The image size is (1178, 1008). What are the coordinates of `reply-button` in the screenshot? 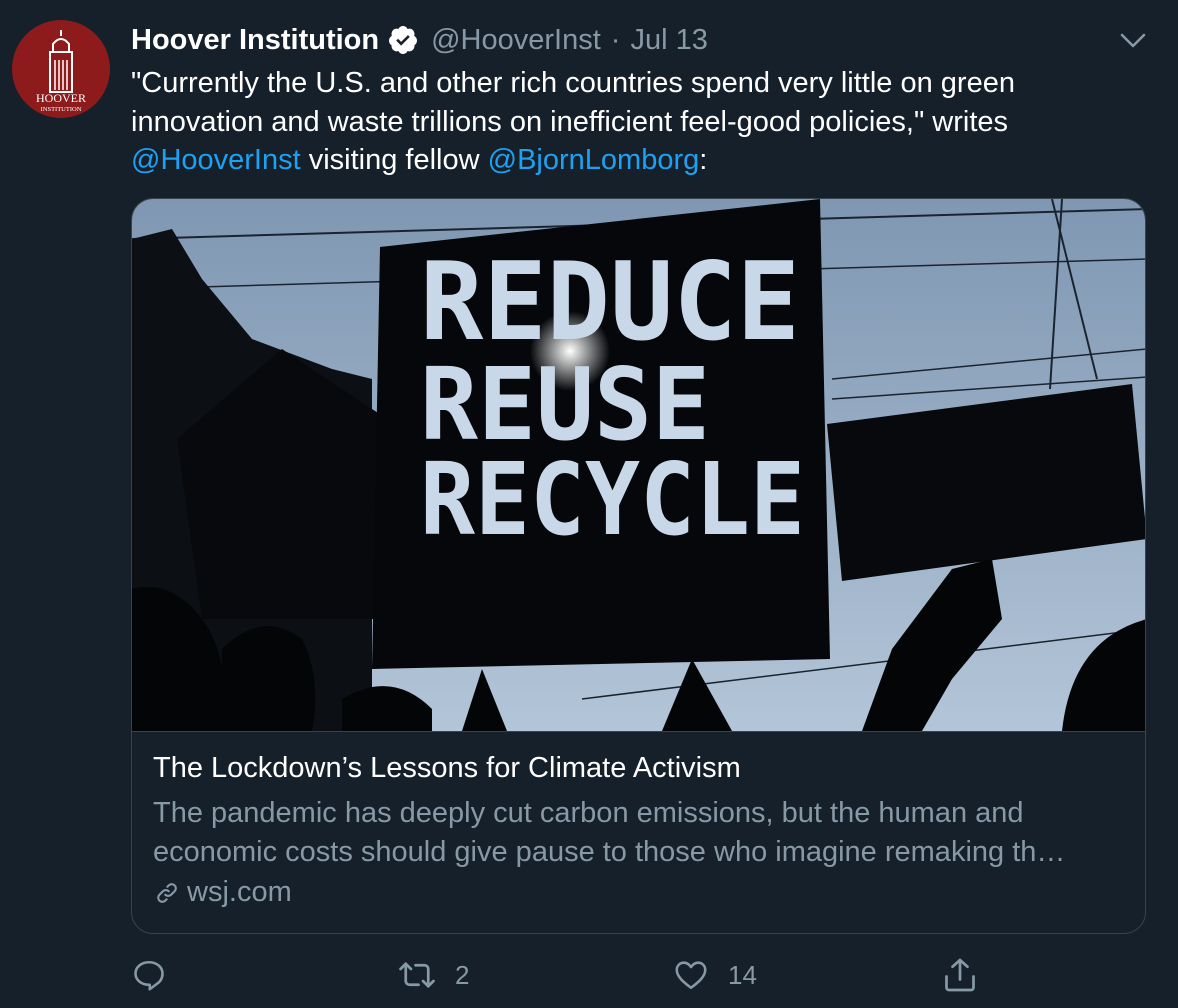 It's located at (149, 975).